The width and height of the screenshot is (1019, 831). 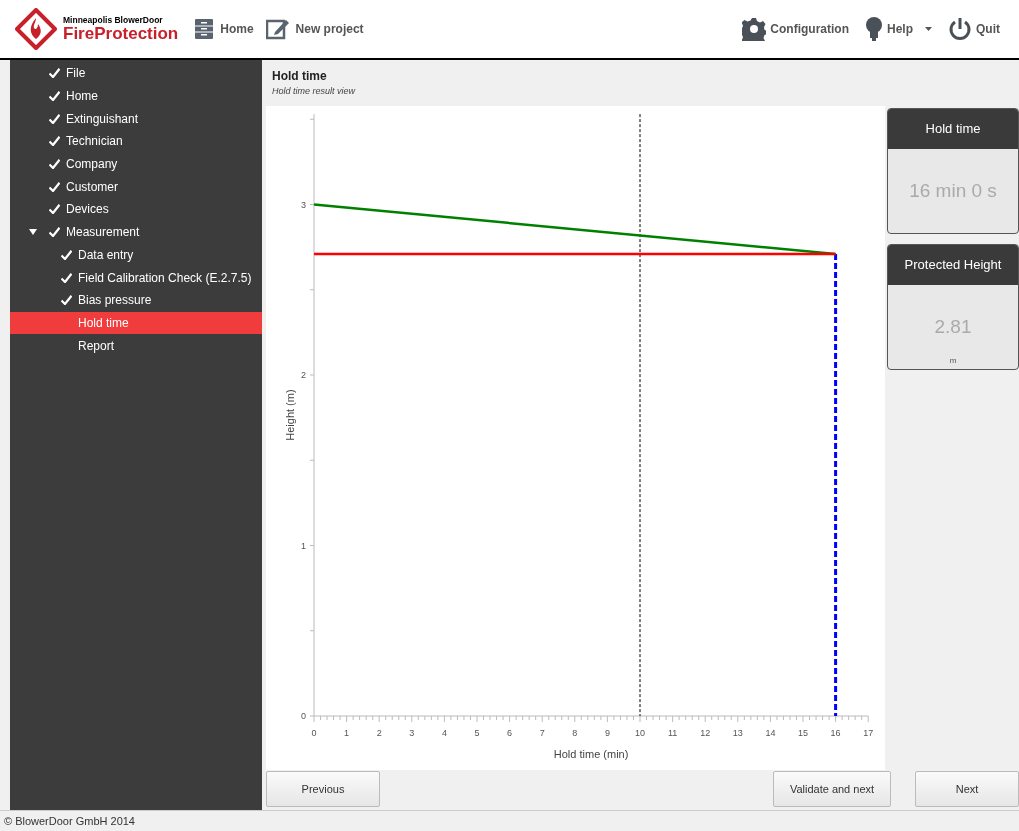 What do you see at coordinates (314, 29) in the screenshot?
I see `toolbar-button: New project` at bounding box center [314, 29].